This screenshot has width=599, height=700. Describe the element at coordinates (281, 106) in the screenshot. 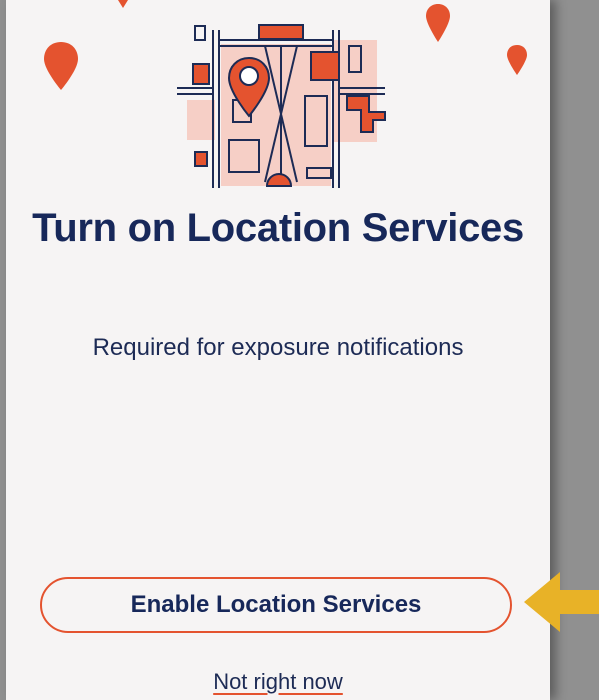

I see `map-location-illustration-icon` at that location.